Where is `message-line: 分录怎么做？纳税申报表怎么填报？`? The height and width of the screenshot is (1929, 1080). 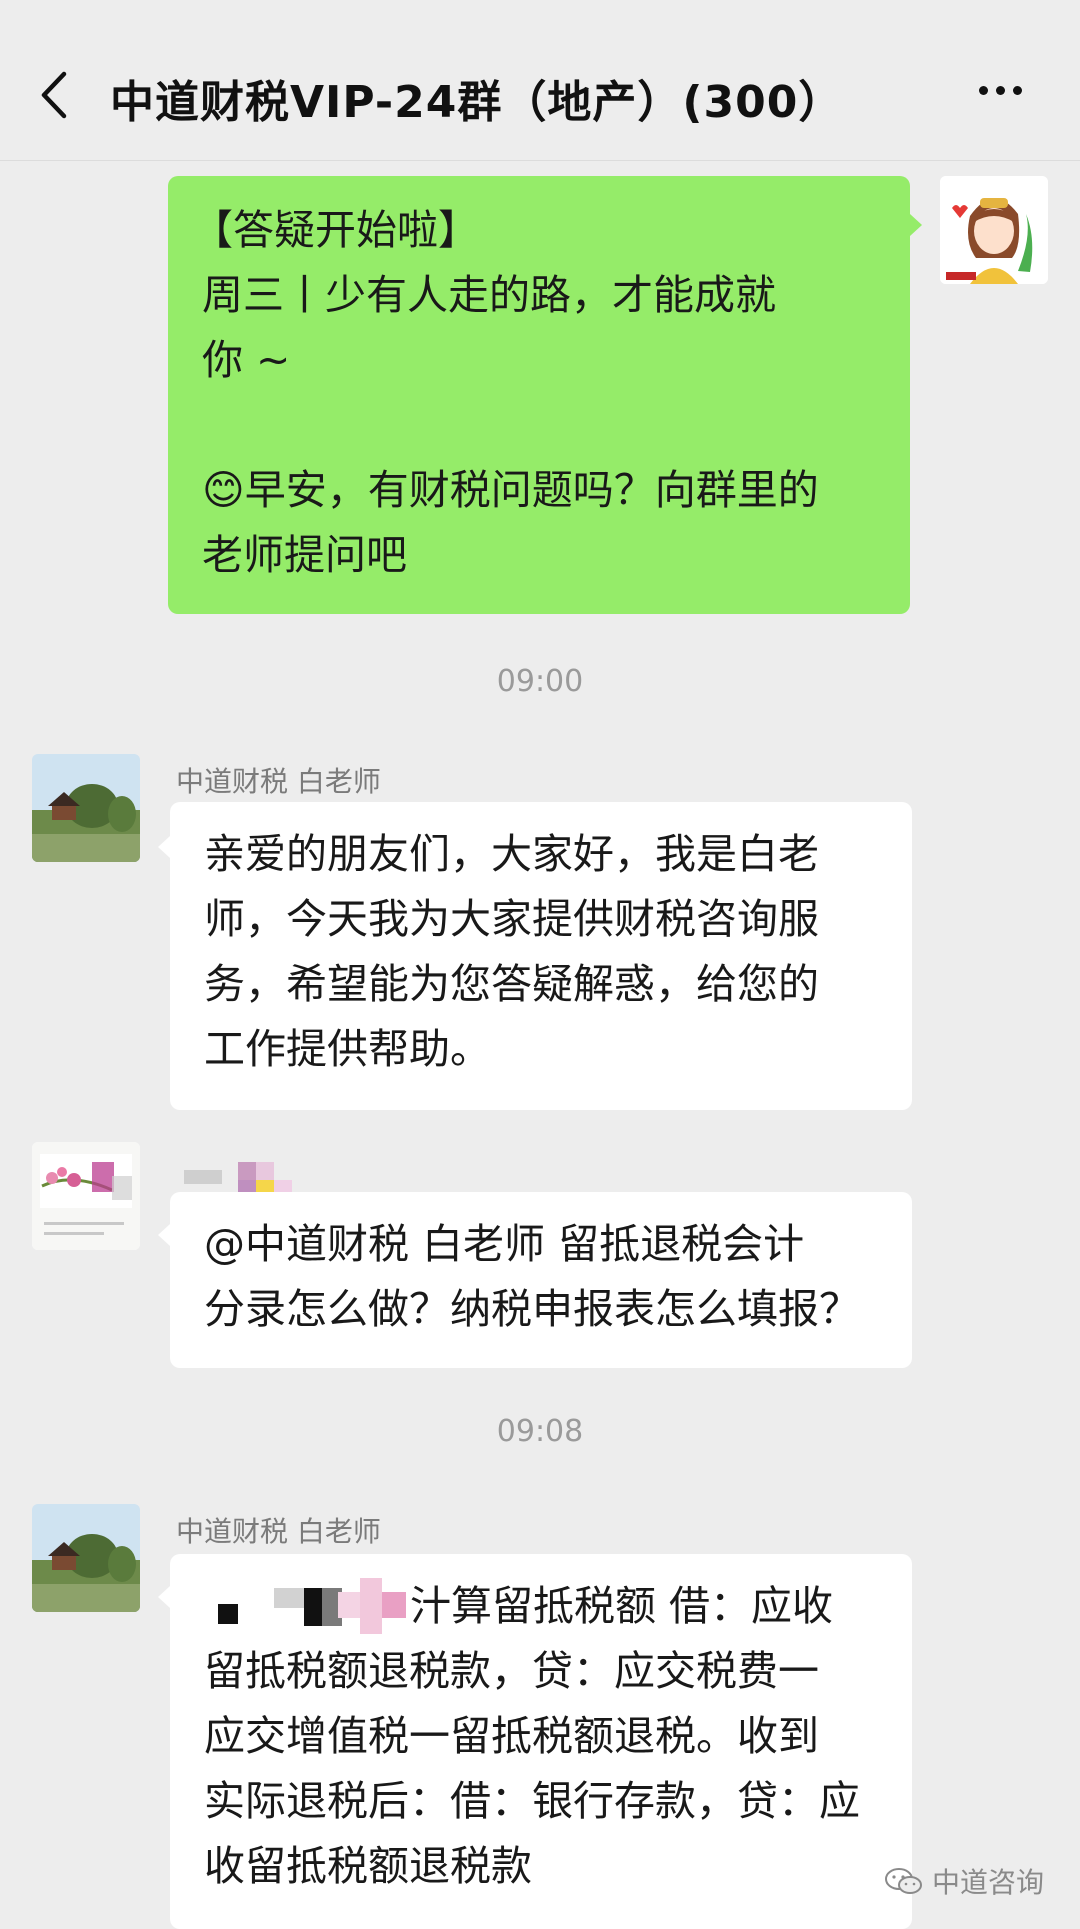 message-line: 分录怎么做？纳税申报表怎么填报？ is located at coordinates (532, 1309).